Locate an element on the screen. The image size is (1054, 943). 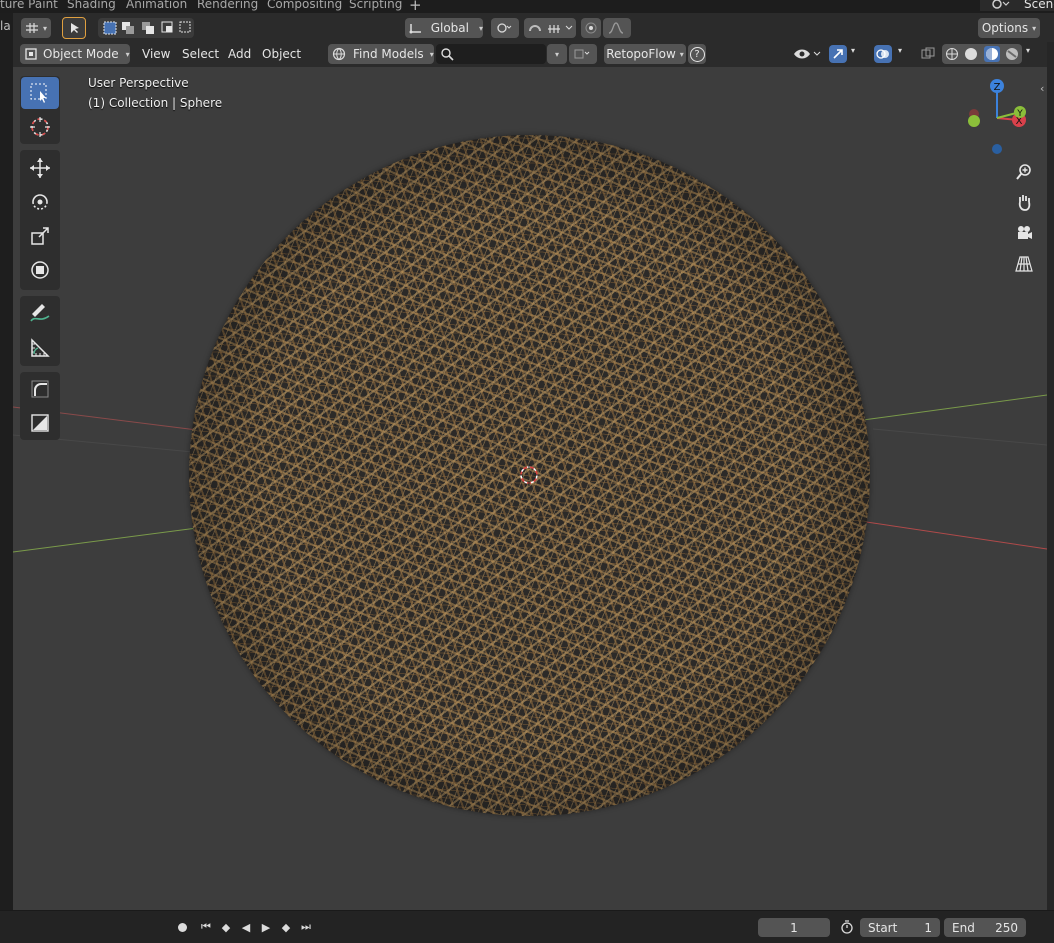
play-button: ▶ is located at coordinates (266, 927).